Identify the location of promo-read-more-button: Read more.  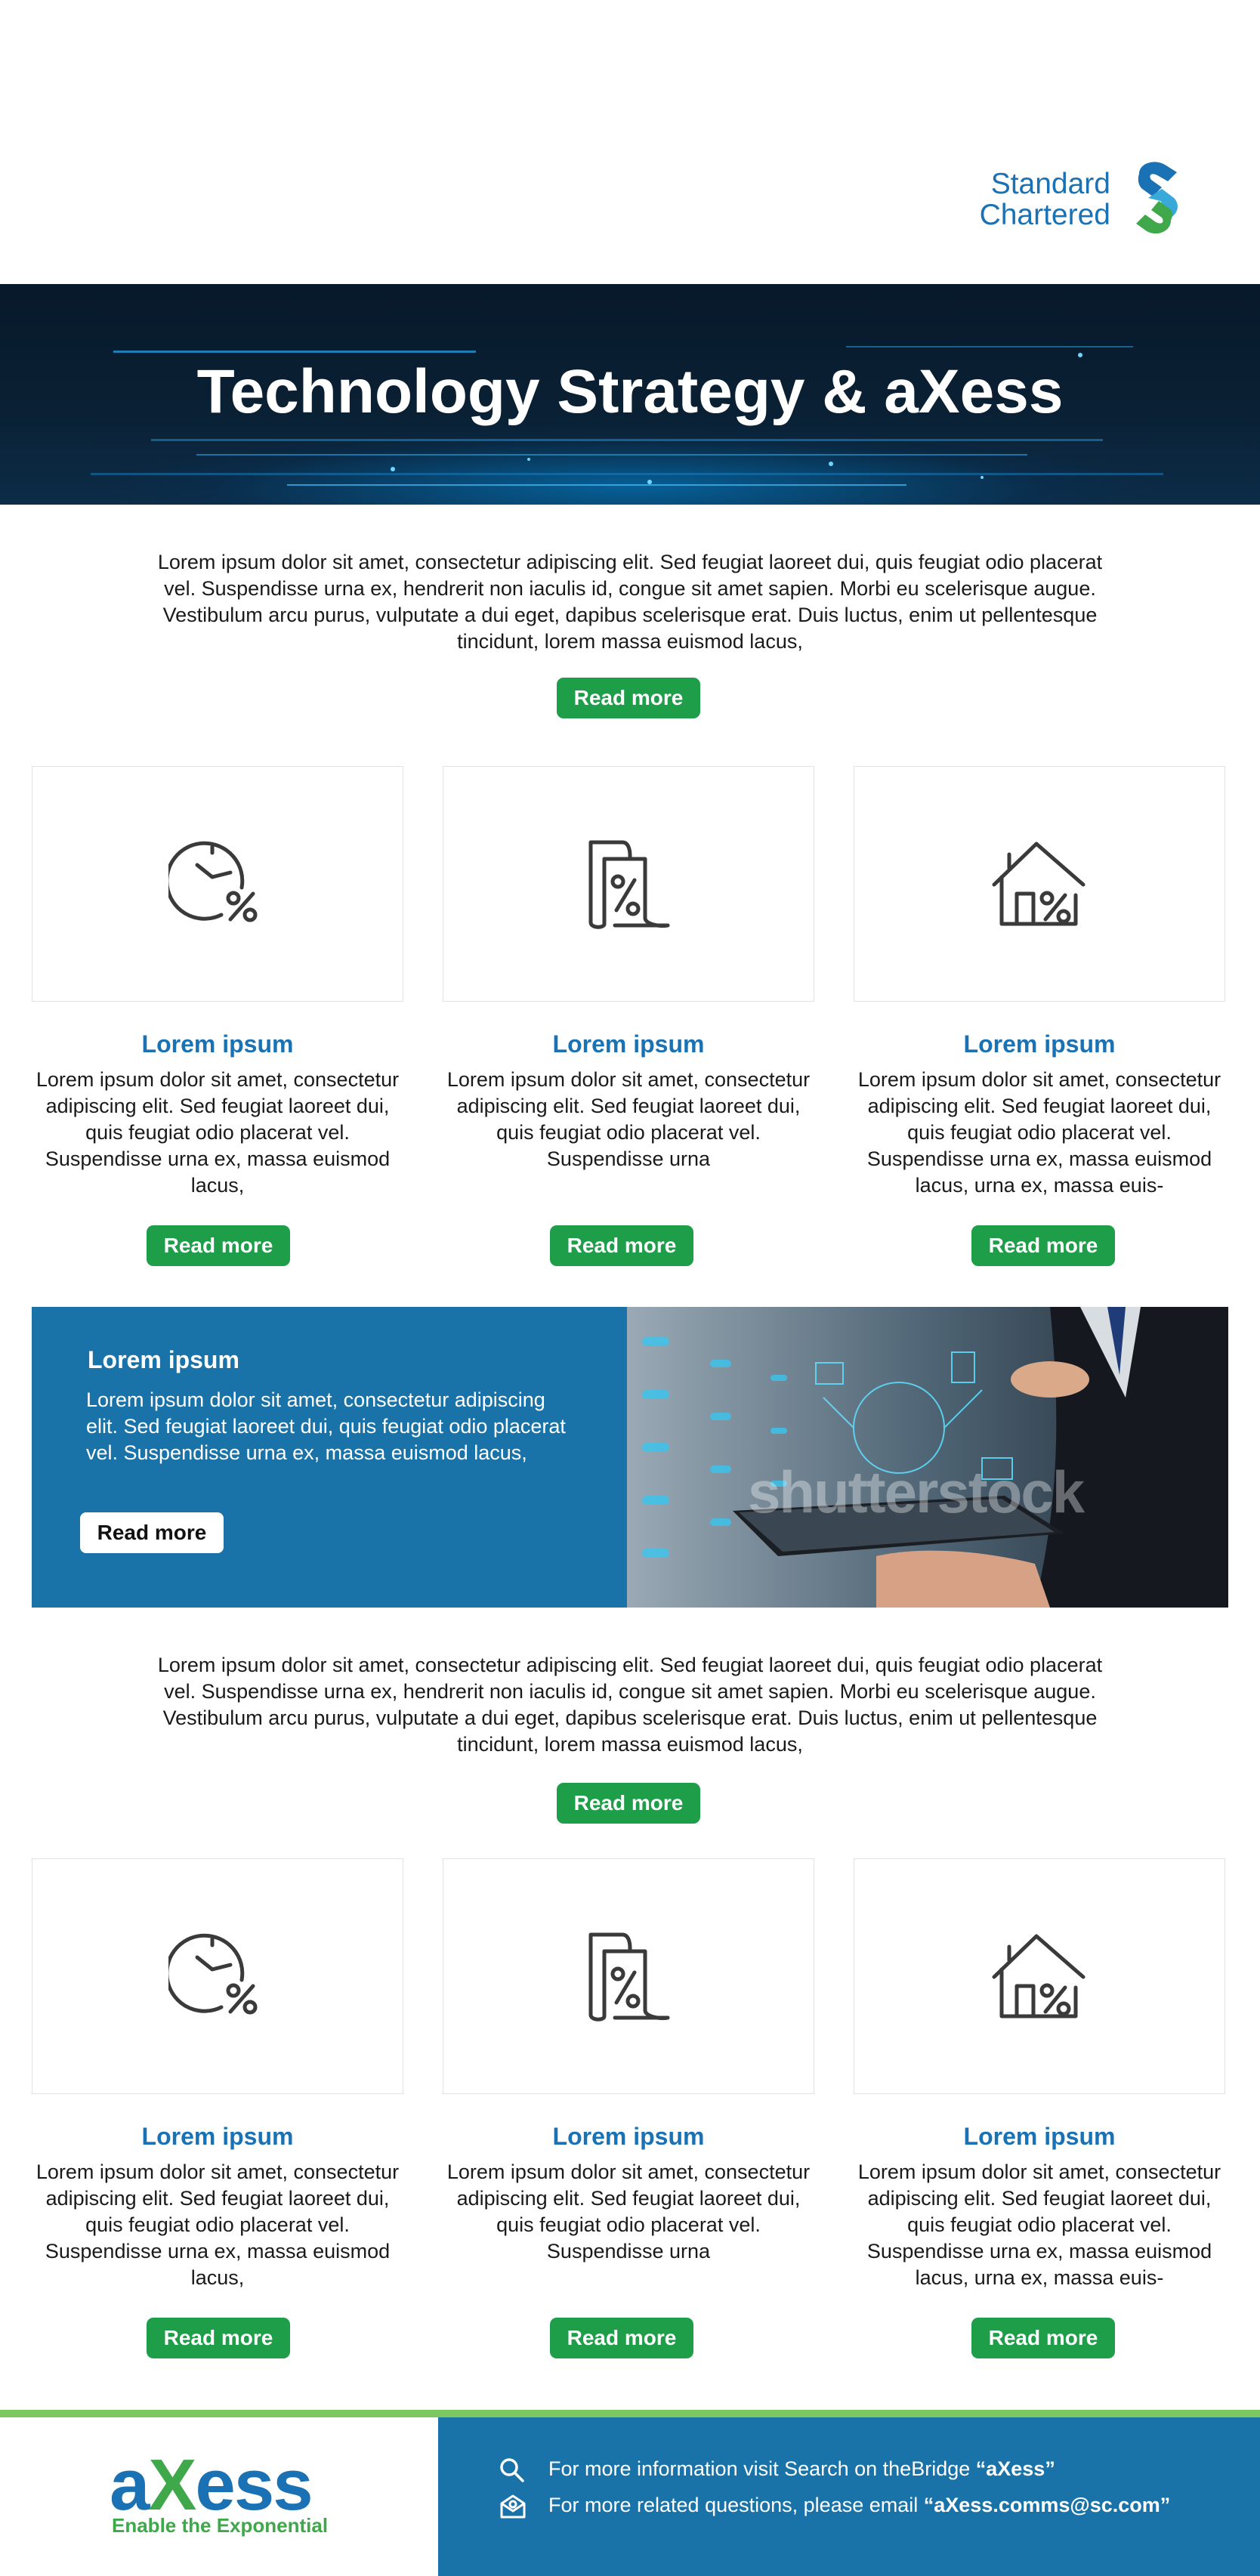
(152, 1532).